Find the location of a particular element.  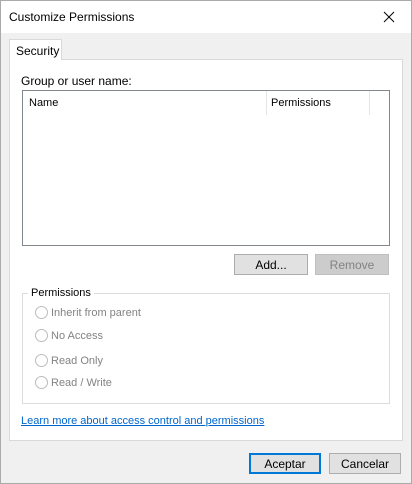

radio-label: Read / Write is located at coordinates (81, 382).